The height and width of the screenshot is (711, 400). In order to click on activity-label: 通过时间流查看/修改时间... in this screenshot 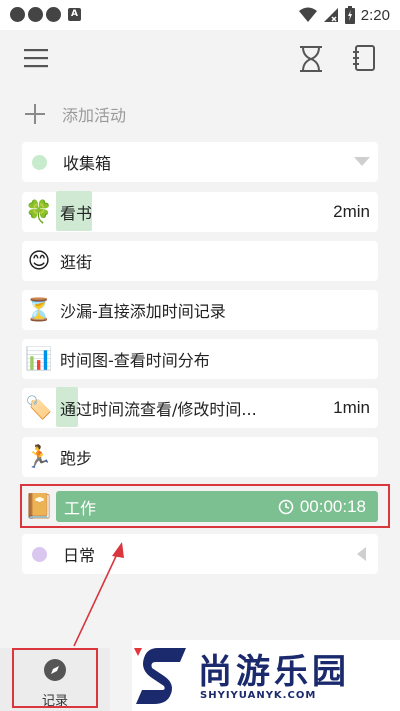, I will do `click(158, 407)`.